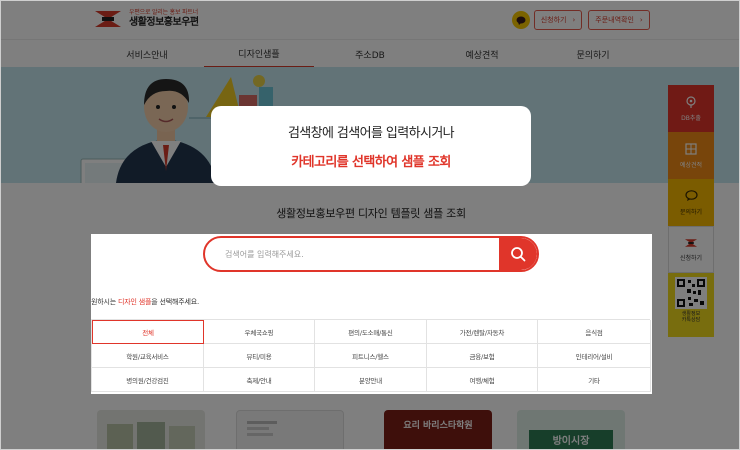  Describe the element at coordinates (691, 317) in the screenshot. I see `qr-caption: 생활정보 카톡상담` at that location.